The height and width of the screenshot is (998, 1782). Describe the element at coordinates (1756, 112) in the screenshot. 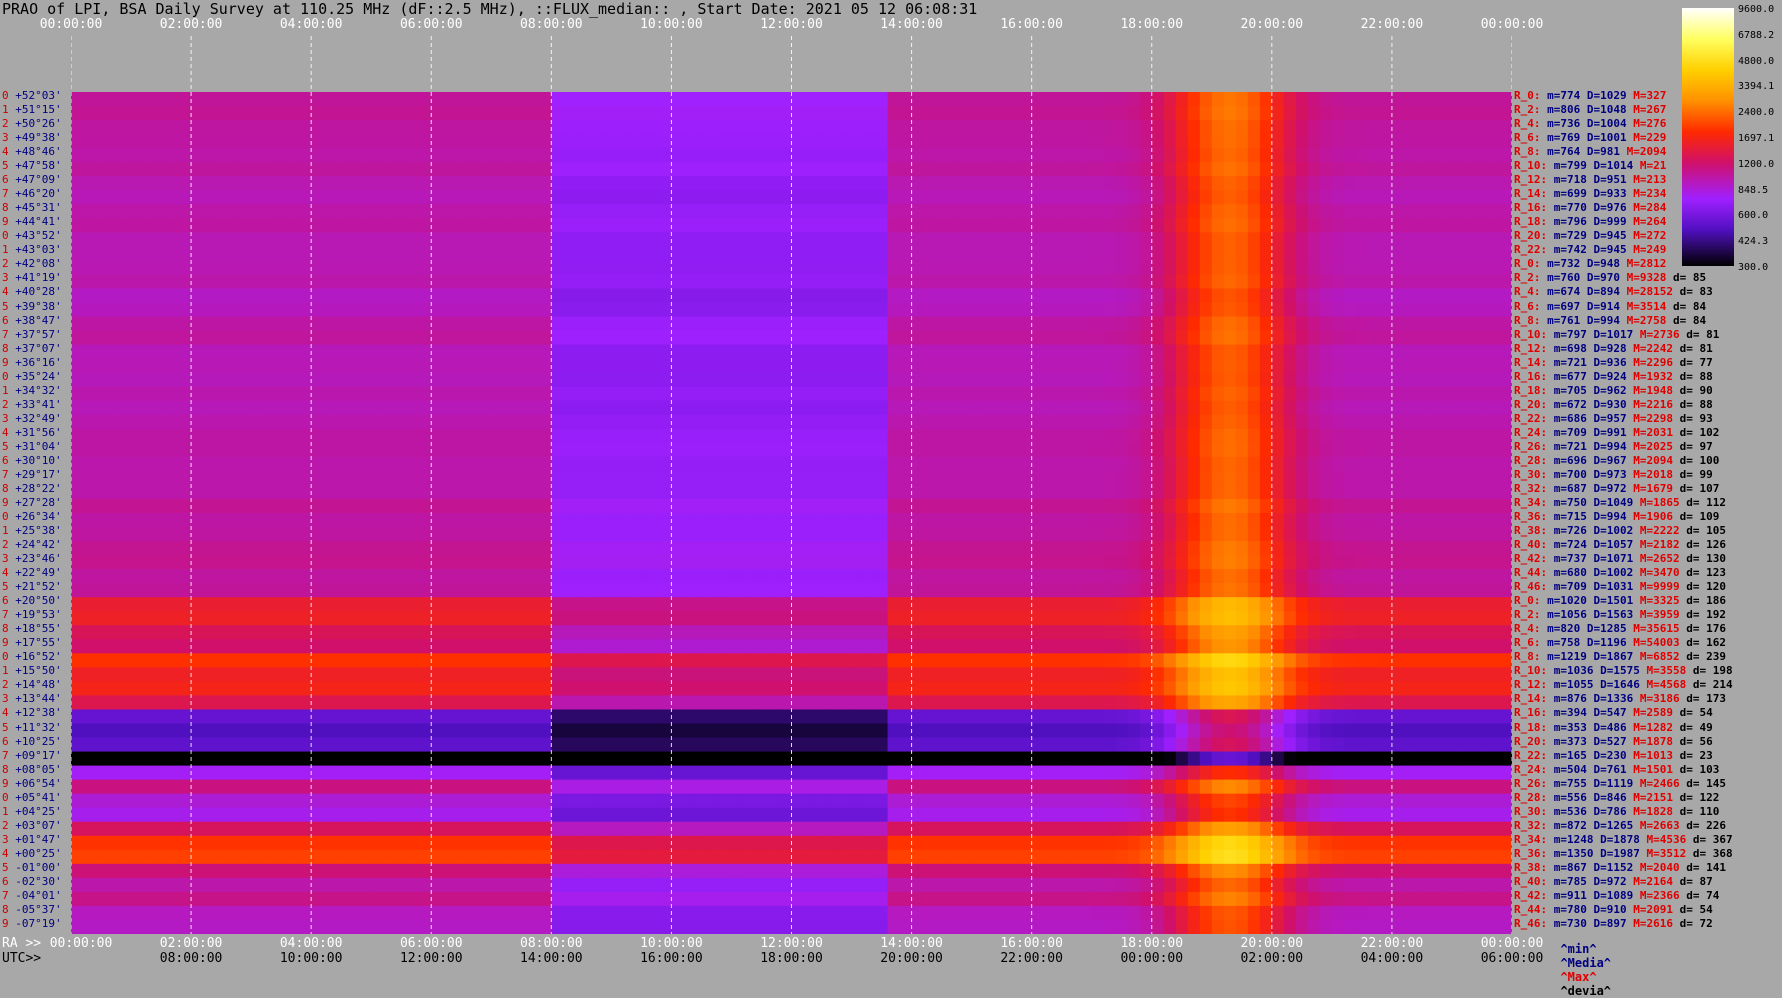

I see `colorbar-label: 2400.0` at that location.